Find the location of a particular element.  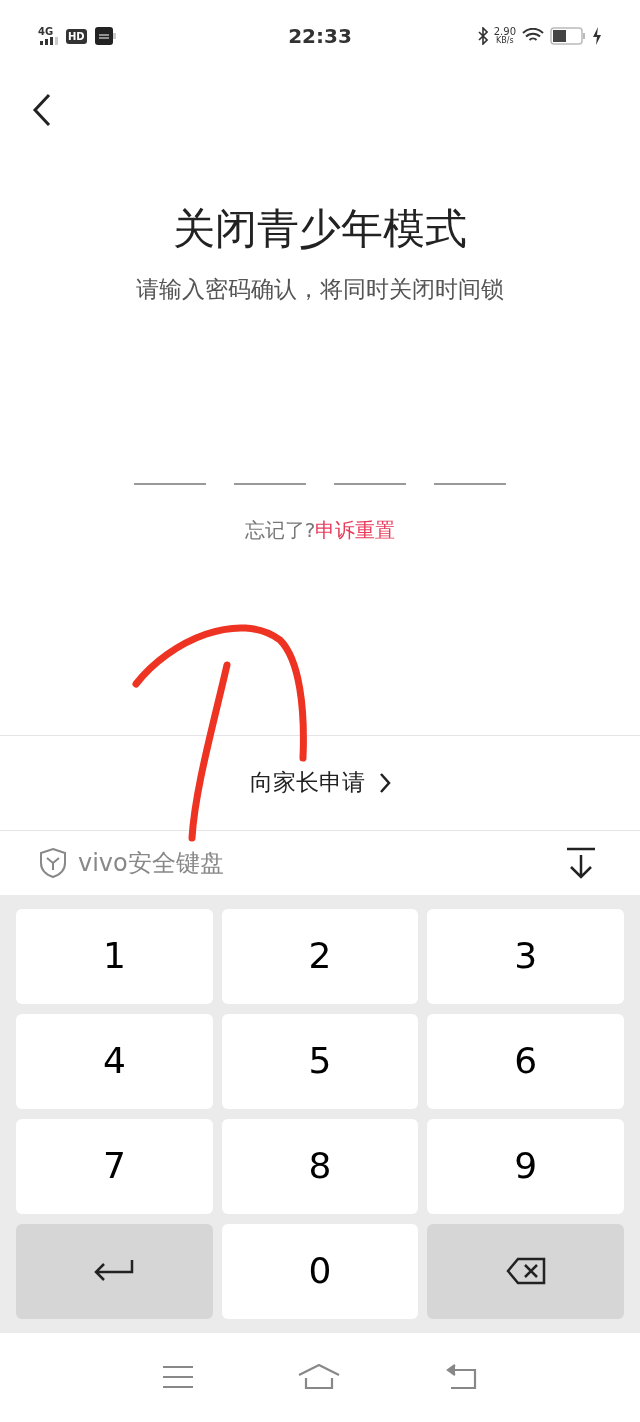

keyboard-title: vivo安全键盘 is located at coordinates (151, 863).